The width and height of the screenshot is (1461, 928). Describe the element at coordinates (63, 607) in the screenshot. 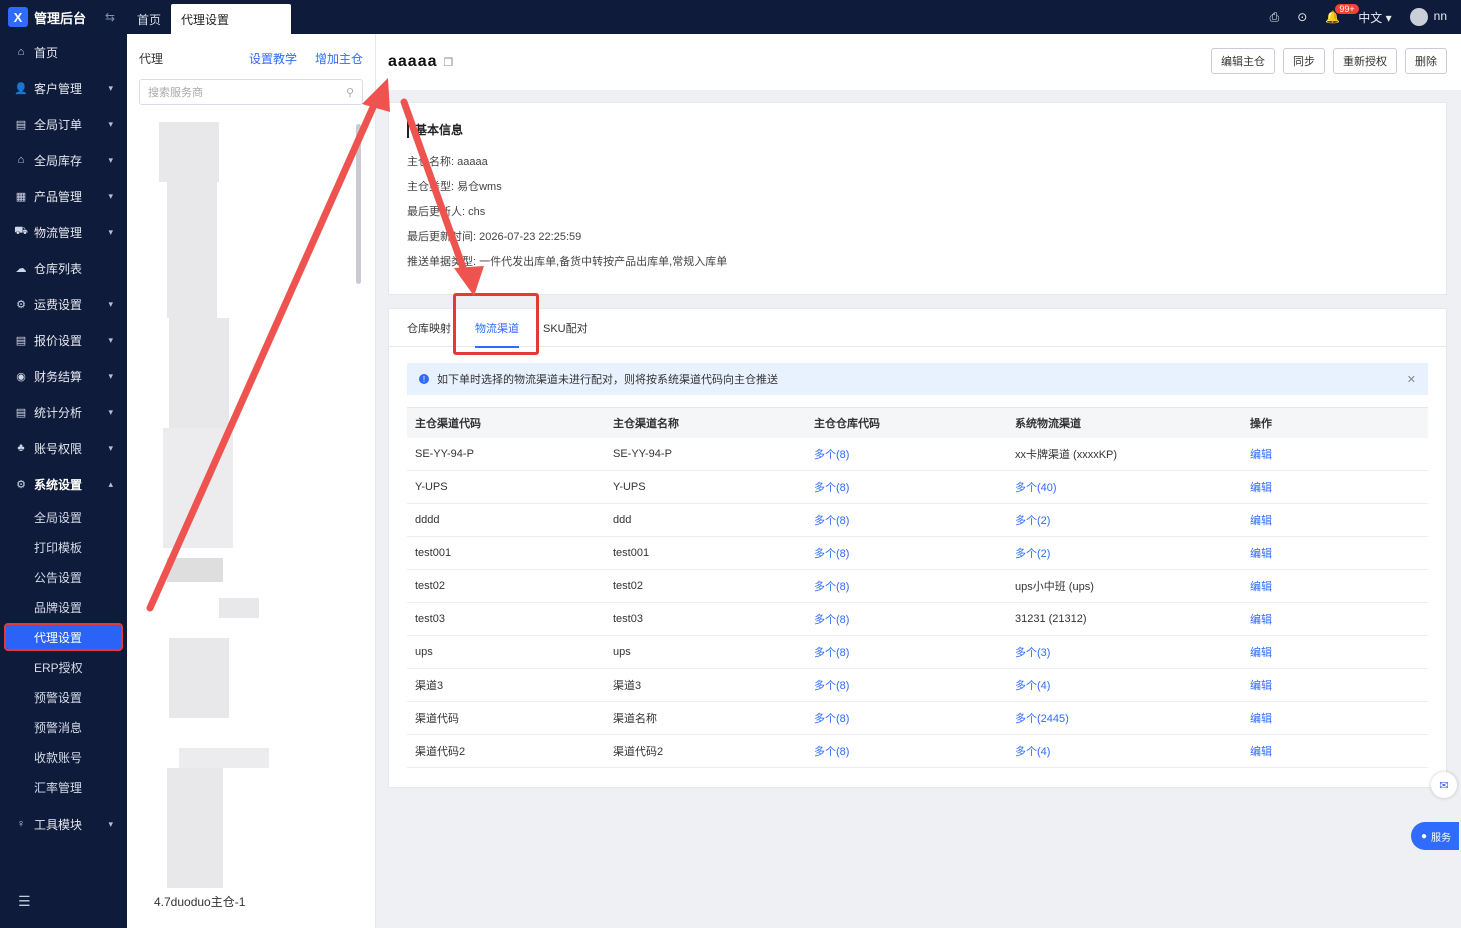

I see `sidebar-subitem-3: 品牌设置` at that location.